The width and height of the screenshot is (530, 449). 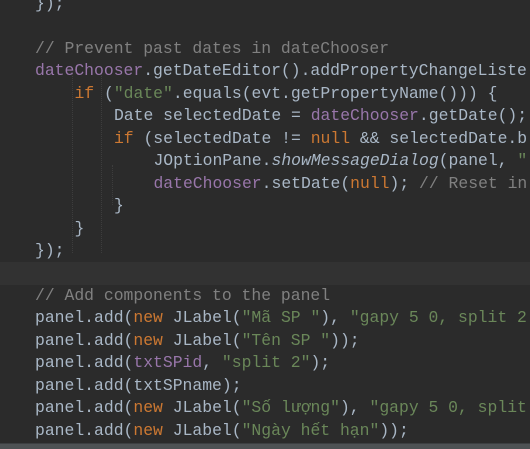 I want to click on horizontal-scrollbar, so click(x=265, y=446).